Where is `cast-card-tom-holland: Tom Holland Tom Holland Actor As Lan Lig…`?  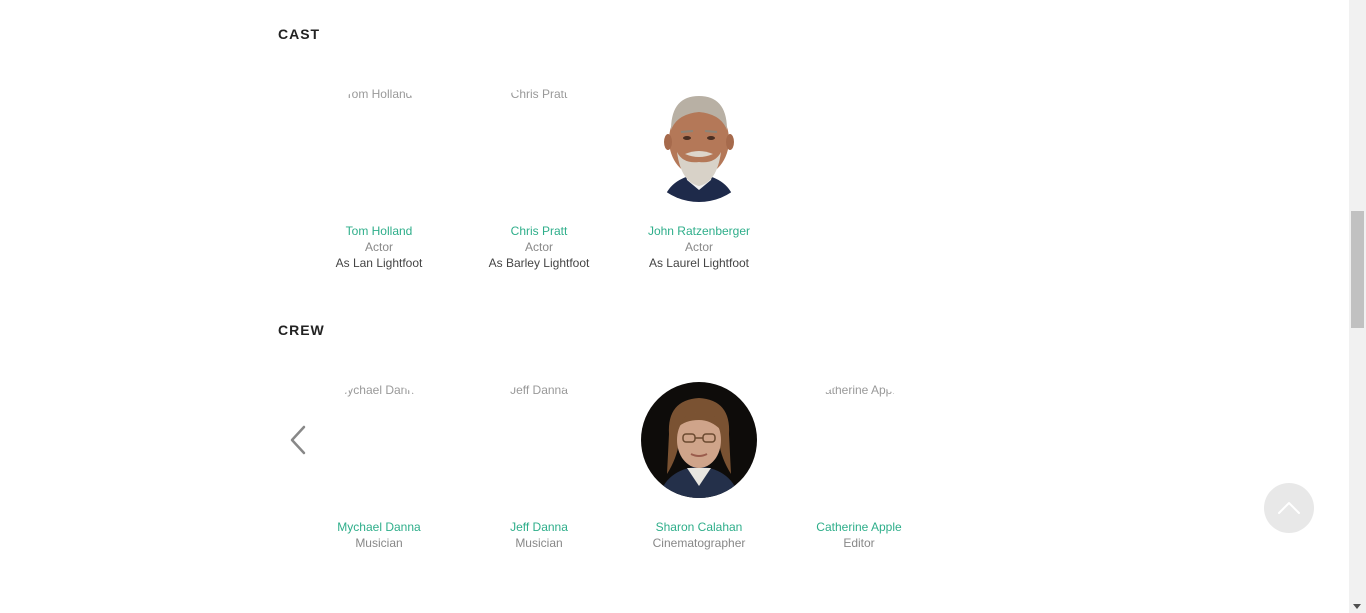
cast-card-tom-holland: Tom Holland Tom Holland Actor As Lan Lig… is located at coordinates (379, 178).